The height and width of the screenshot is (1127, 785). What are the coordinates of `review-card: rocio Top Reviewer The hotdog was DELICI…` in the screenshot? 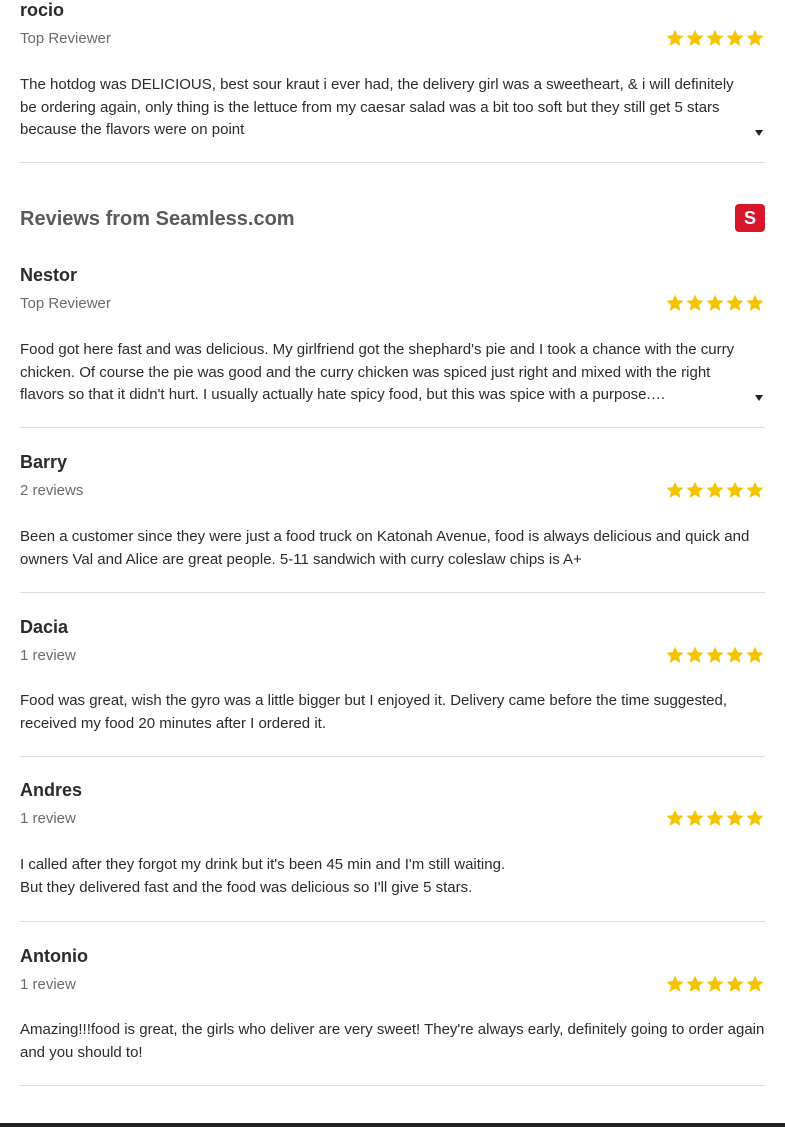 It's located at (392, 81).